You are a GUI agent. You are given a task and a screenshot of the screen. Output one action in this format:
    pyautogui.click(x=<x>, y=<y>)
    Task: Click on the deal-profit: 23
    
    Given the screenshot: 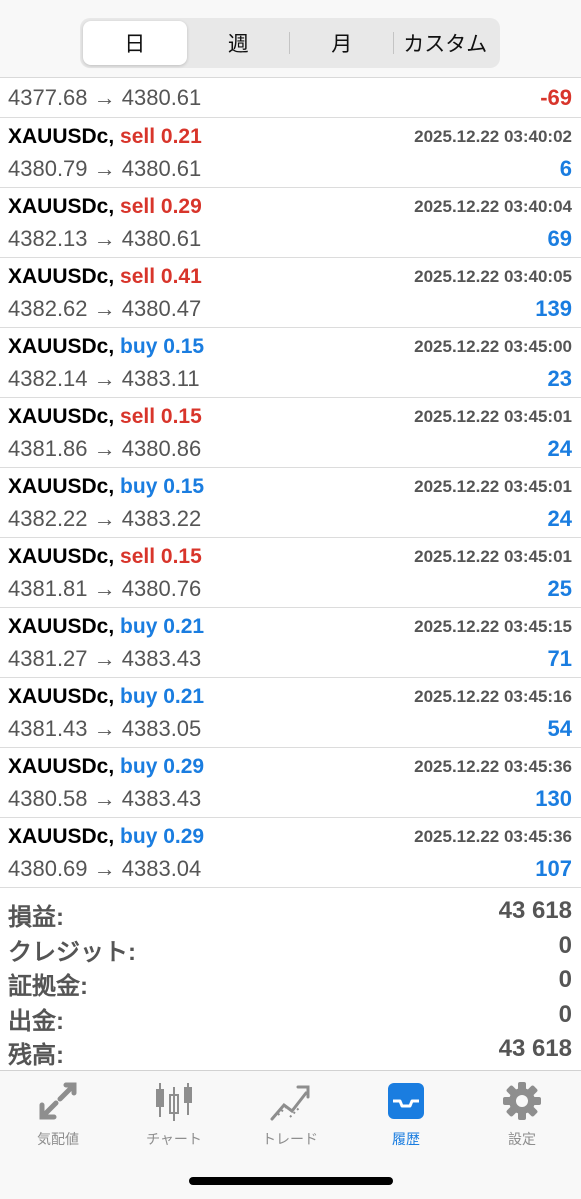 What is the action you would take?
    pyautogui.click(x=559, y=378)
    